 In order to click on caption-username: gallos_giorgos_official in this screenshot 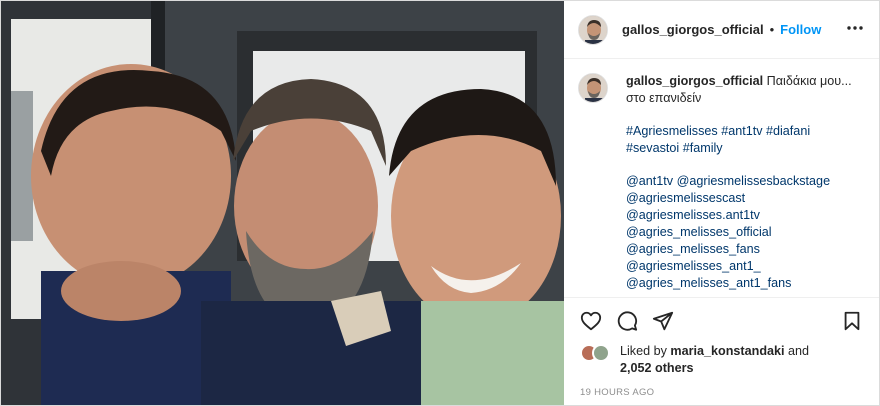, I will do `click(694, 81)`.